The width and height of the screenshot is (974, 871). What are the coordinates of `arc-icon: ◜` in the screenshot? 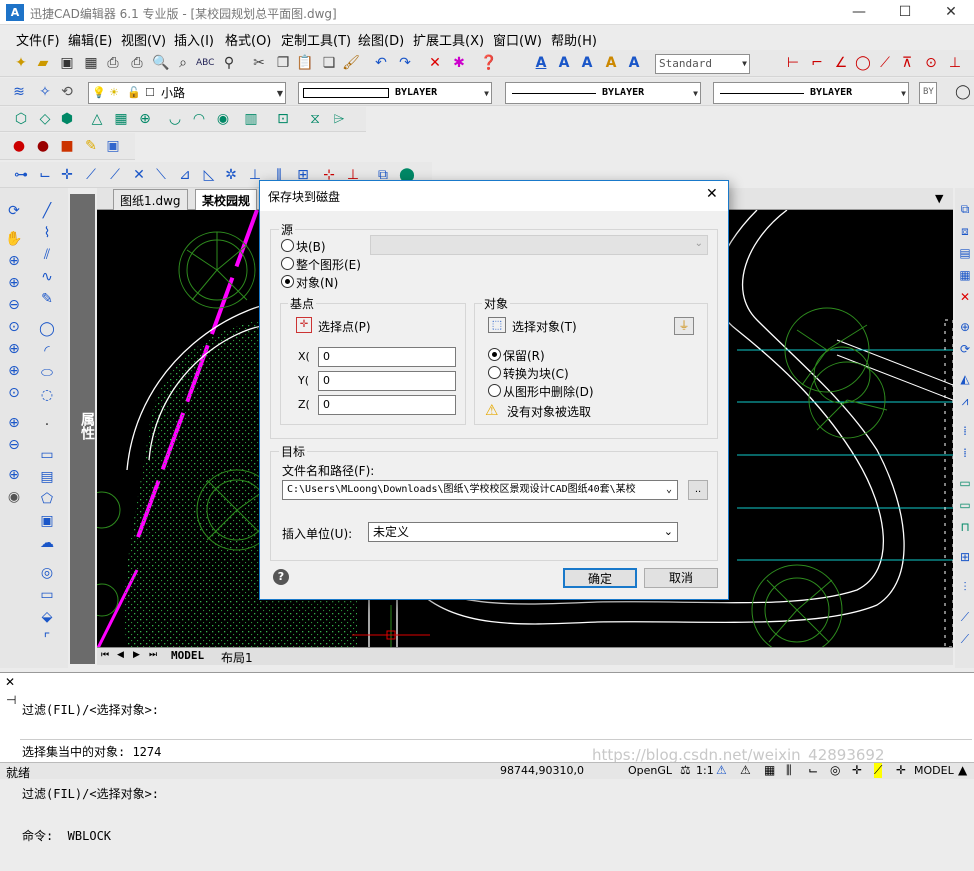 It's located at (47, 351).